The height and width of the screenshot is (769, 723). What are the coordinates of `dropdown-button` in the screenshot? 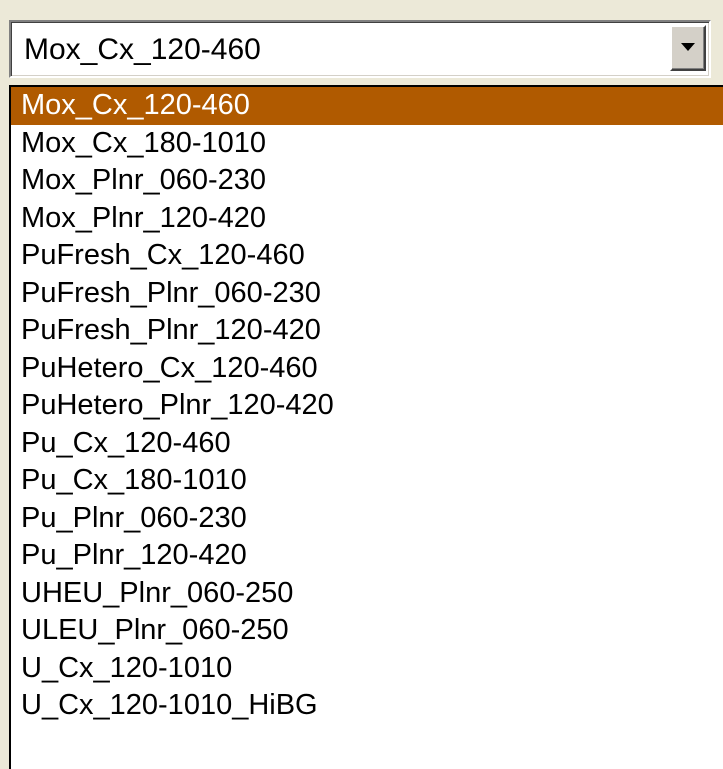 It's located at (688, 48).